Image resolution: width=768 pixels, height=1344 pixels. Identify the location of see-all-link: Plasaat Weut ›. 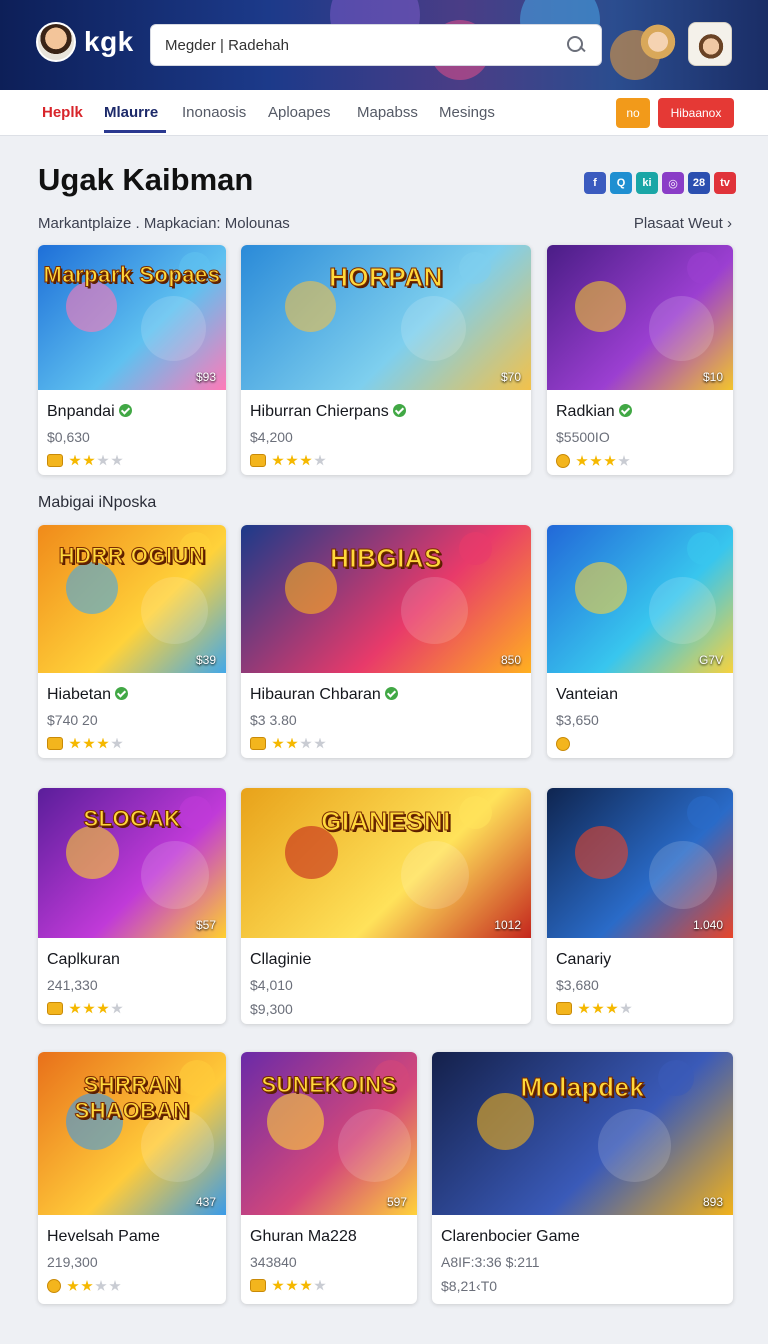
(683, 223).